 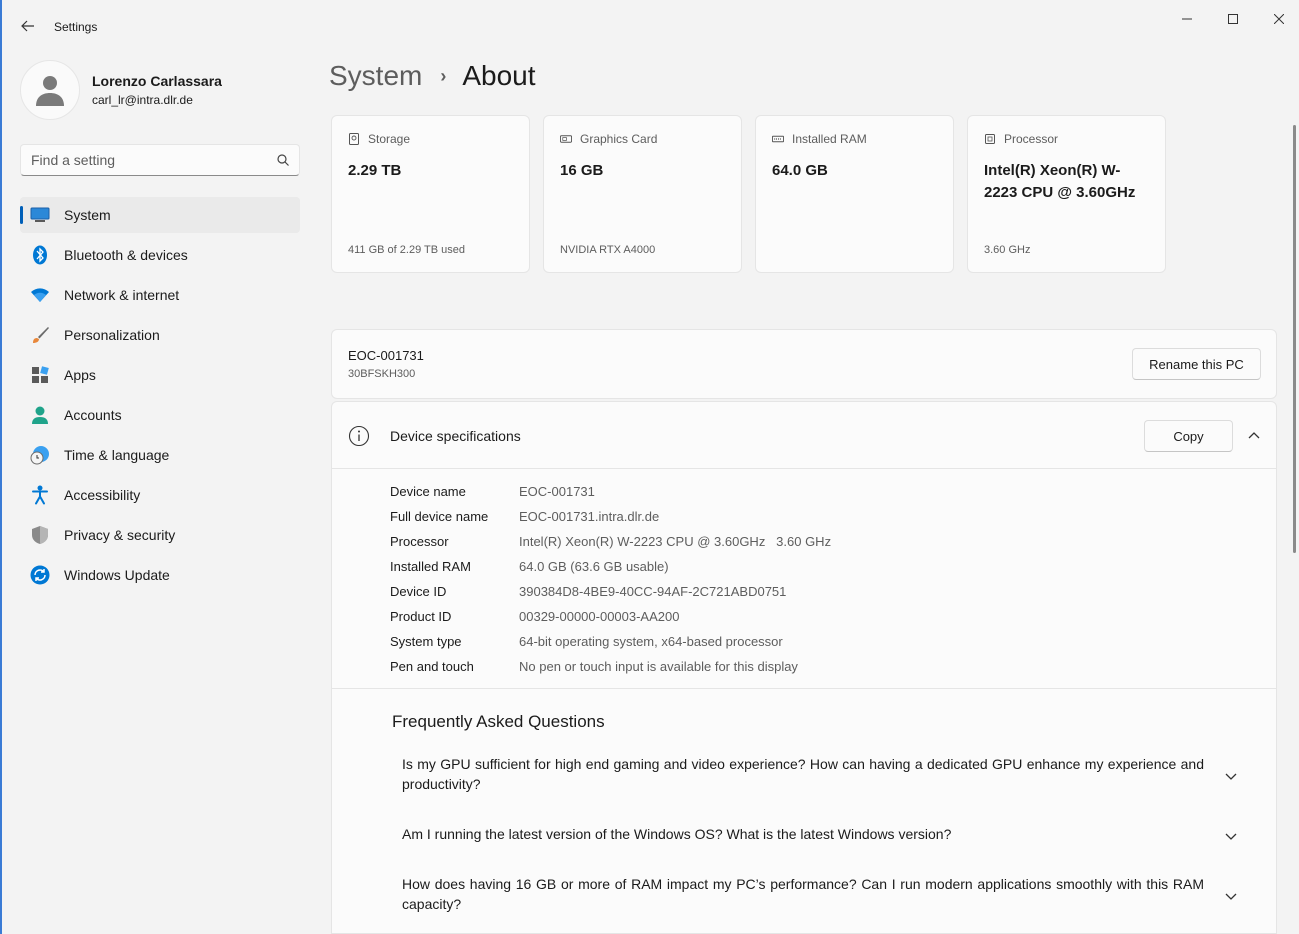 What do you see at coordinates (421, 616) in the screenshot?
I see `spec-key: Product ID` at bounding box center [421, 616].